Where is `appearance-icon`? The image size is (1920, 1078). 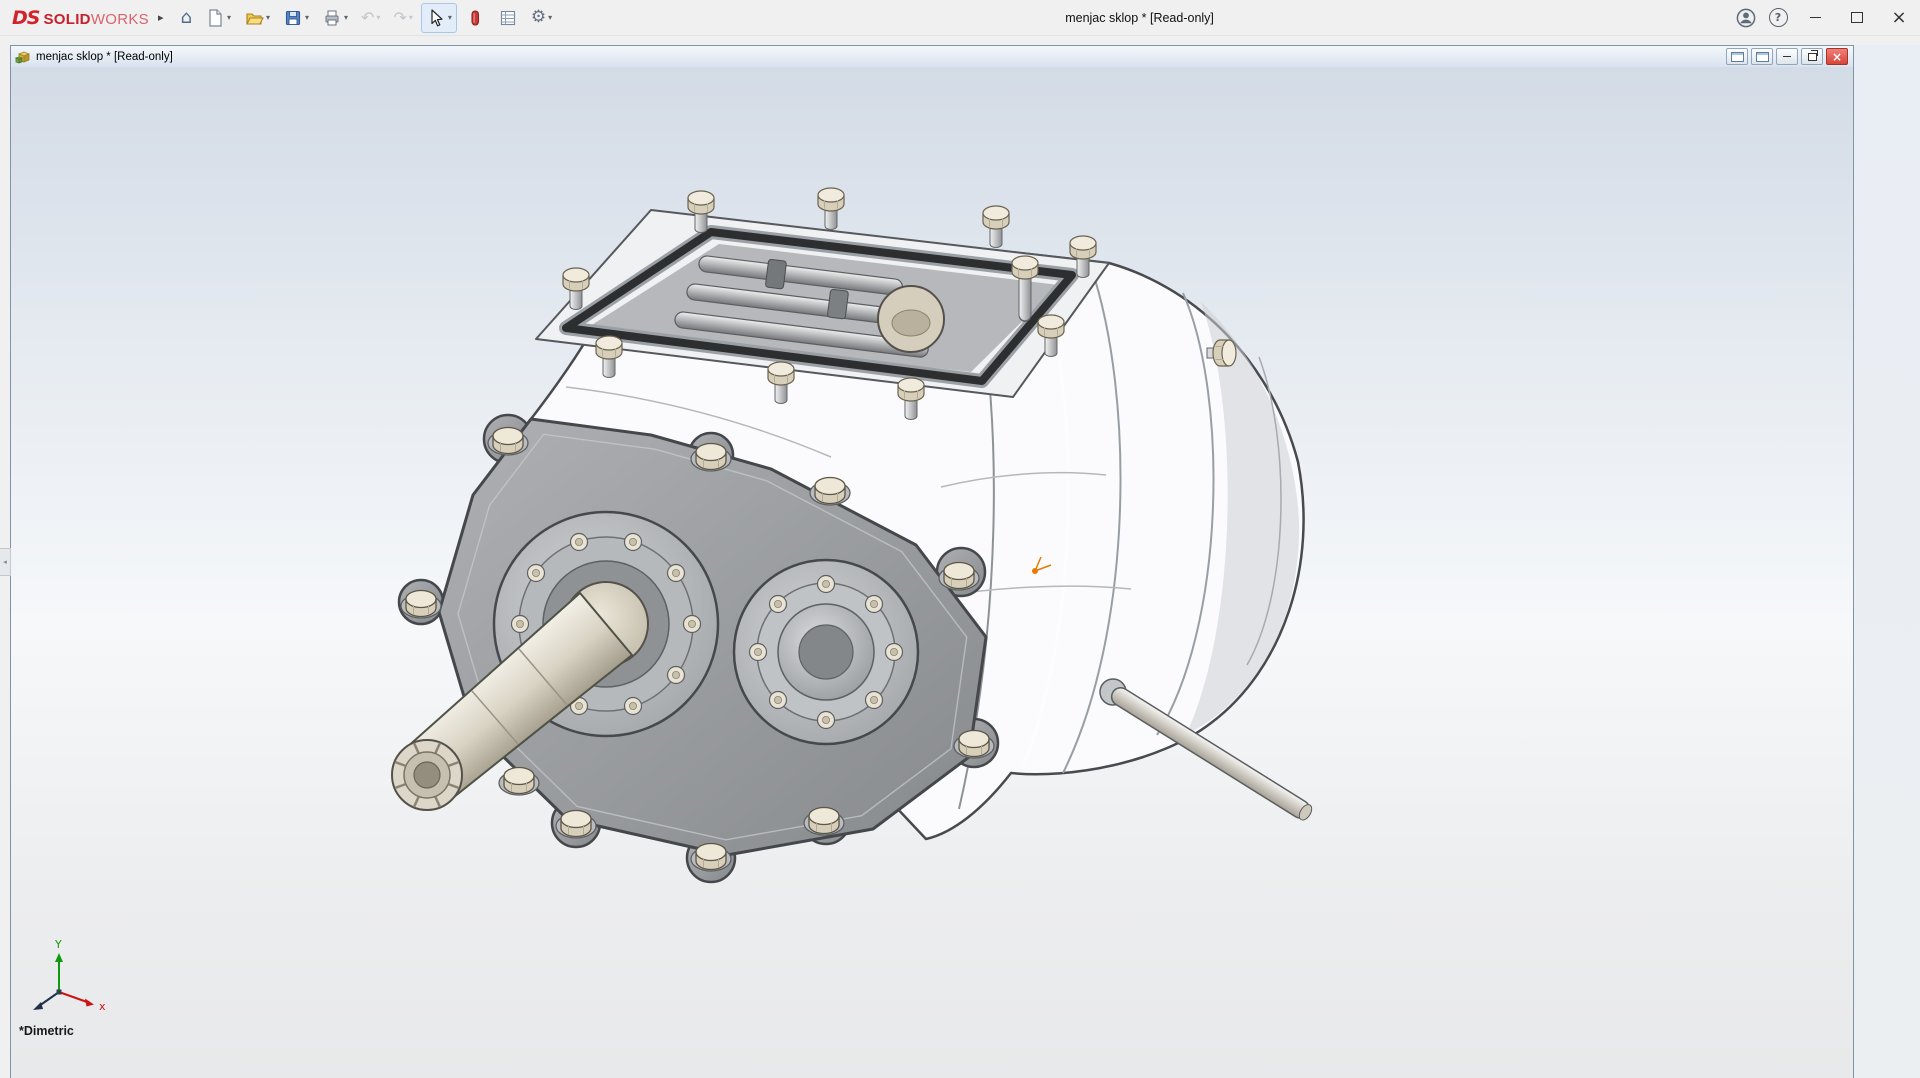
appearance-icon is located at coordinates (475, 17).